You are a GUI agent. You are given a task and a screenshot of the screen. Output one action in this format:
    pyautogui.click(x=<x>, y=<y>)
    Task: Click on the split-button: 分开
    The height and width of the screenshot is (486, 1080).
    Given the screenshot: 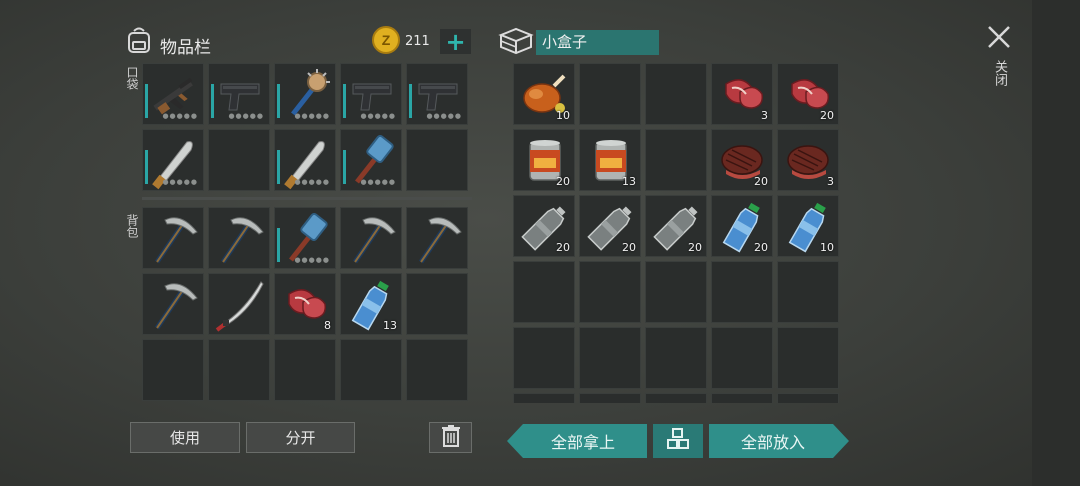 What is the action you would take?
    pyautogui.click(x=300, y=437)
    